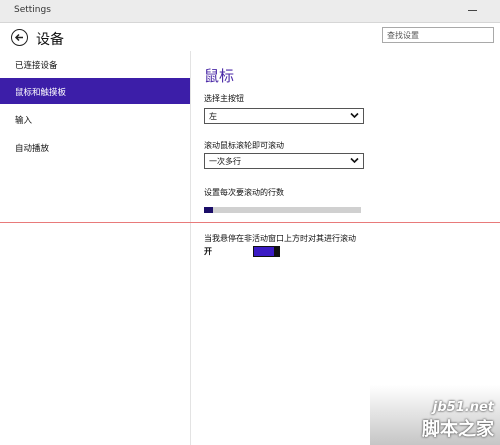  What do you see at coordinates (403, 35) in the screenshot?
I see `search-placeholder: 查找设置` at bounding box center [403, 35].